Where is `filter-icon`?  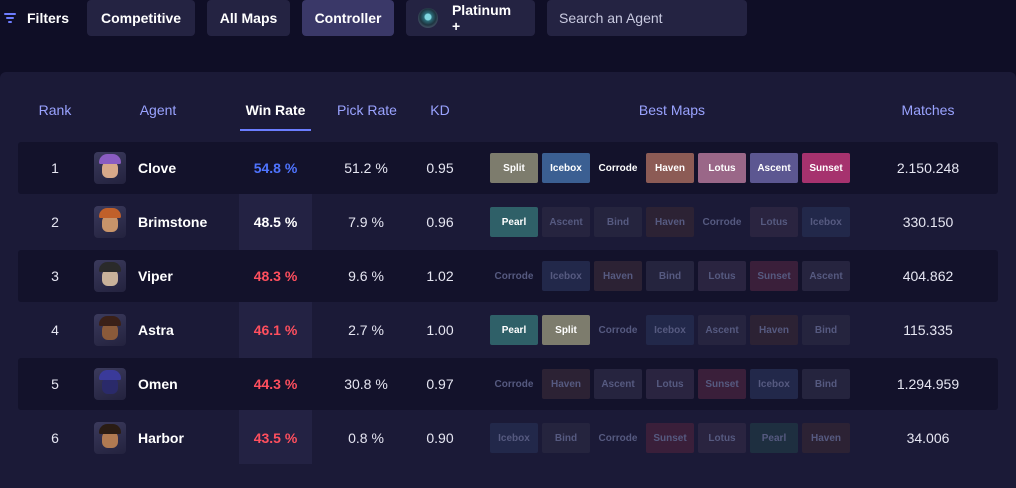 filter-icon is located at coordinates (10, 18).